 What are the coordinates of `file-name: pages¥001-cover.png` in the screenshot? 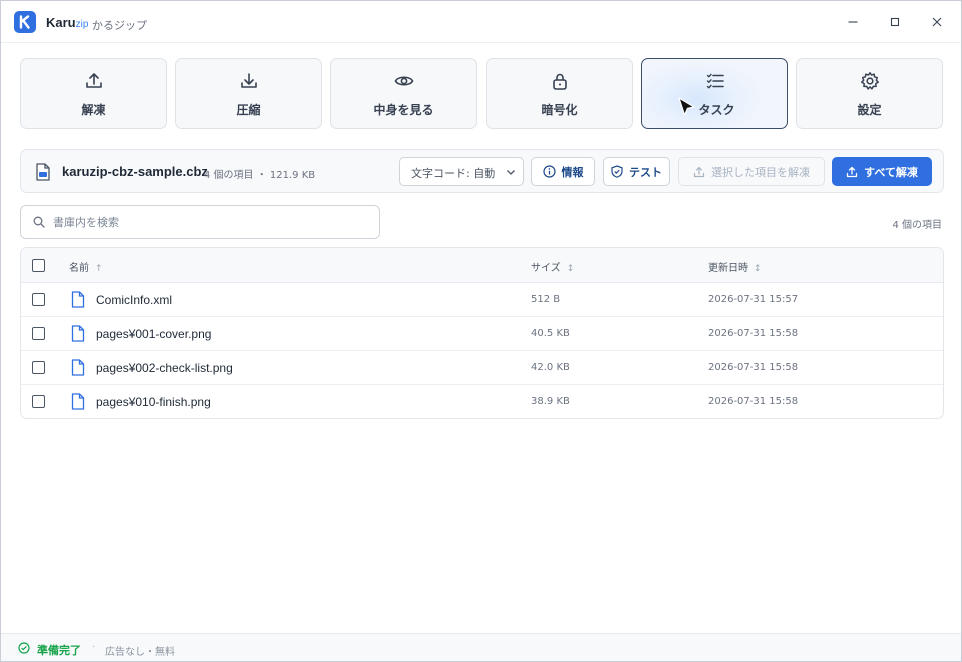 It's located at (154, 334).